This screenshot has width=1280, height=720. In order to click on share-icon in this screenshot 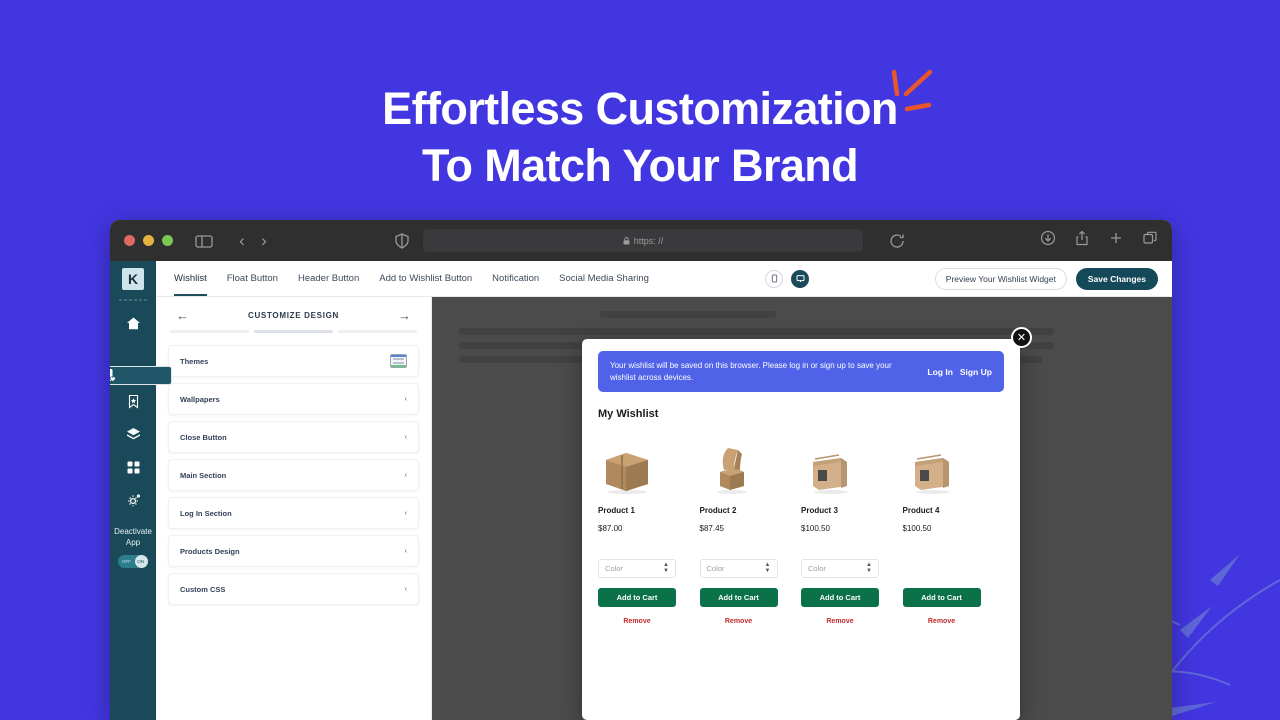, I will do `click(1082, 240)`.